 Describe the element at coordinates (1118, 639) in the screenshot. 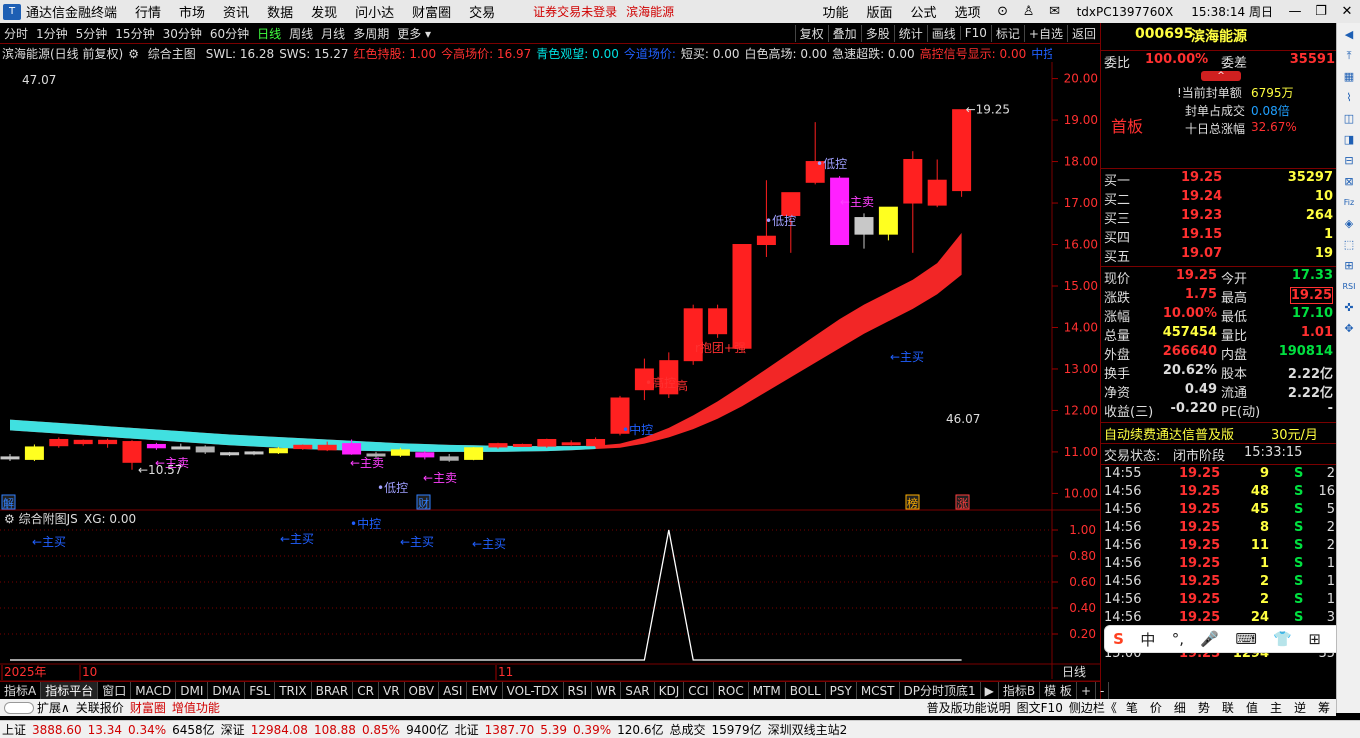

I see `sogou-logo-icon: S` at that location.